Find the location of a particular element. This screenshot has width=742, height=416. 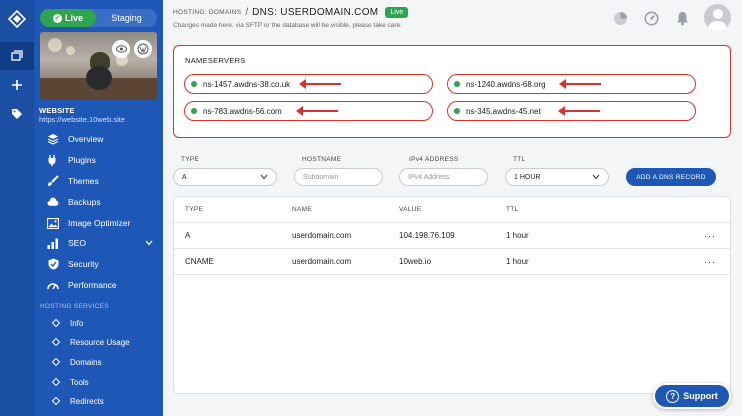

ipv4-field is located at coordinates (443, 177).